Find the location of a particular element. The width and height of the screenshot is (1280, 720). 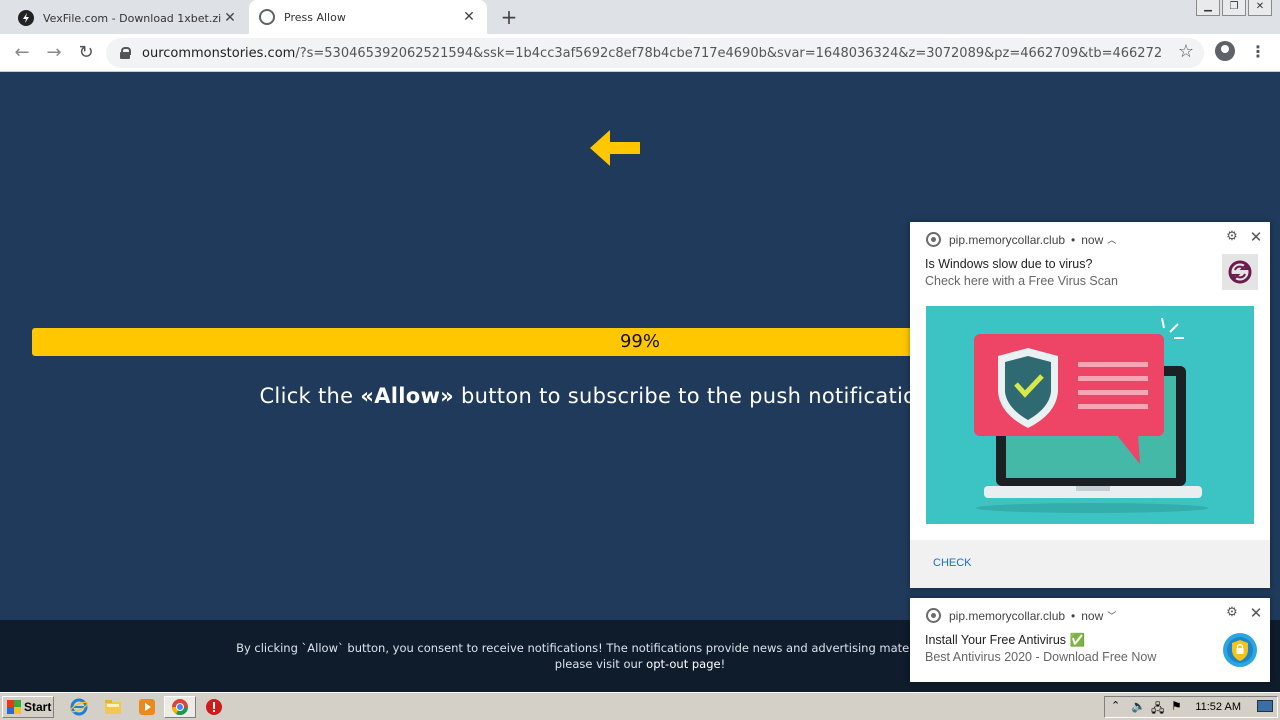

tray-expand-icon: ⌃ is located at coordinates (1115, 705).